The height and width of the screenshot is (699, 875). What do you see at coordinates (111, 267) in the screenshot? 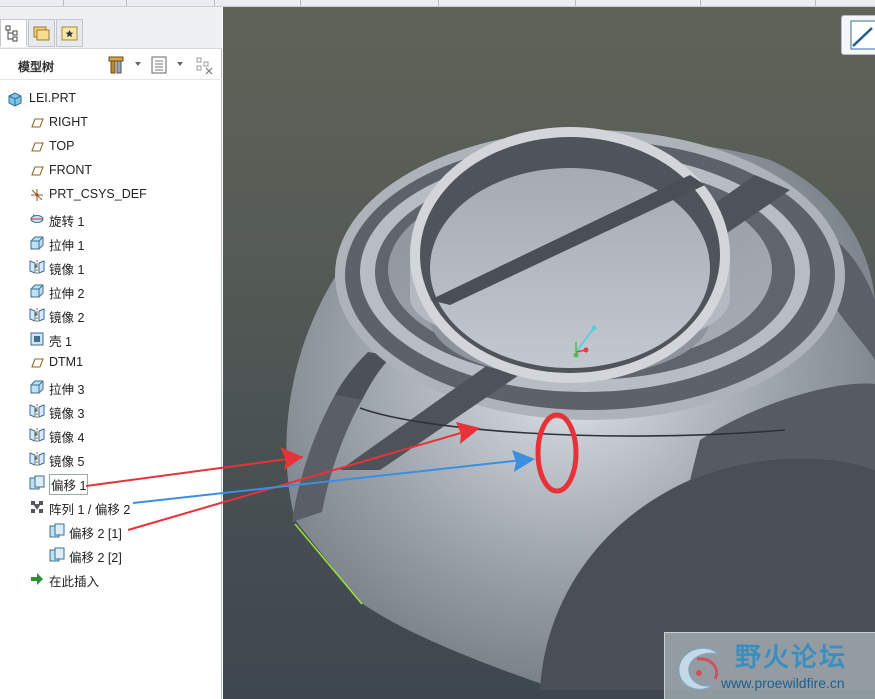
I see `tree-item: 镜像 1` at bounding box center [111, 267].